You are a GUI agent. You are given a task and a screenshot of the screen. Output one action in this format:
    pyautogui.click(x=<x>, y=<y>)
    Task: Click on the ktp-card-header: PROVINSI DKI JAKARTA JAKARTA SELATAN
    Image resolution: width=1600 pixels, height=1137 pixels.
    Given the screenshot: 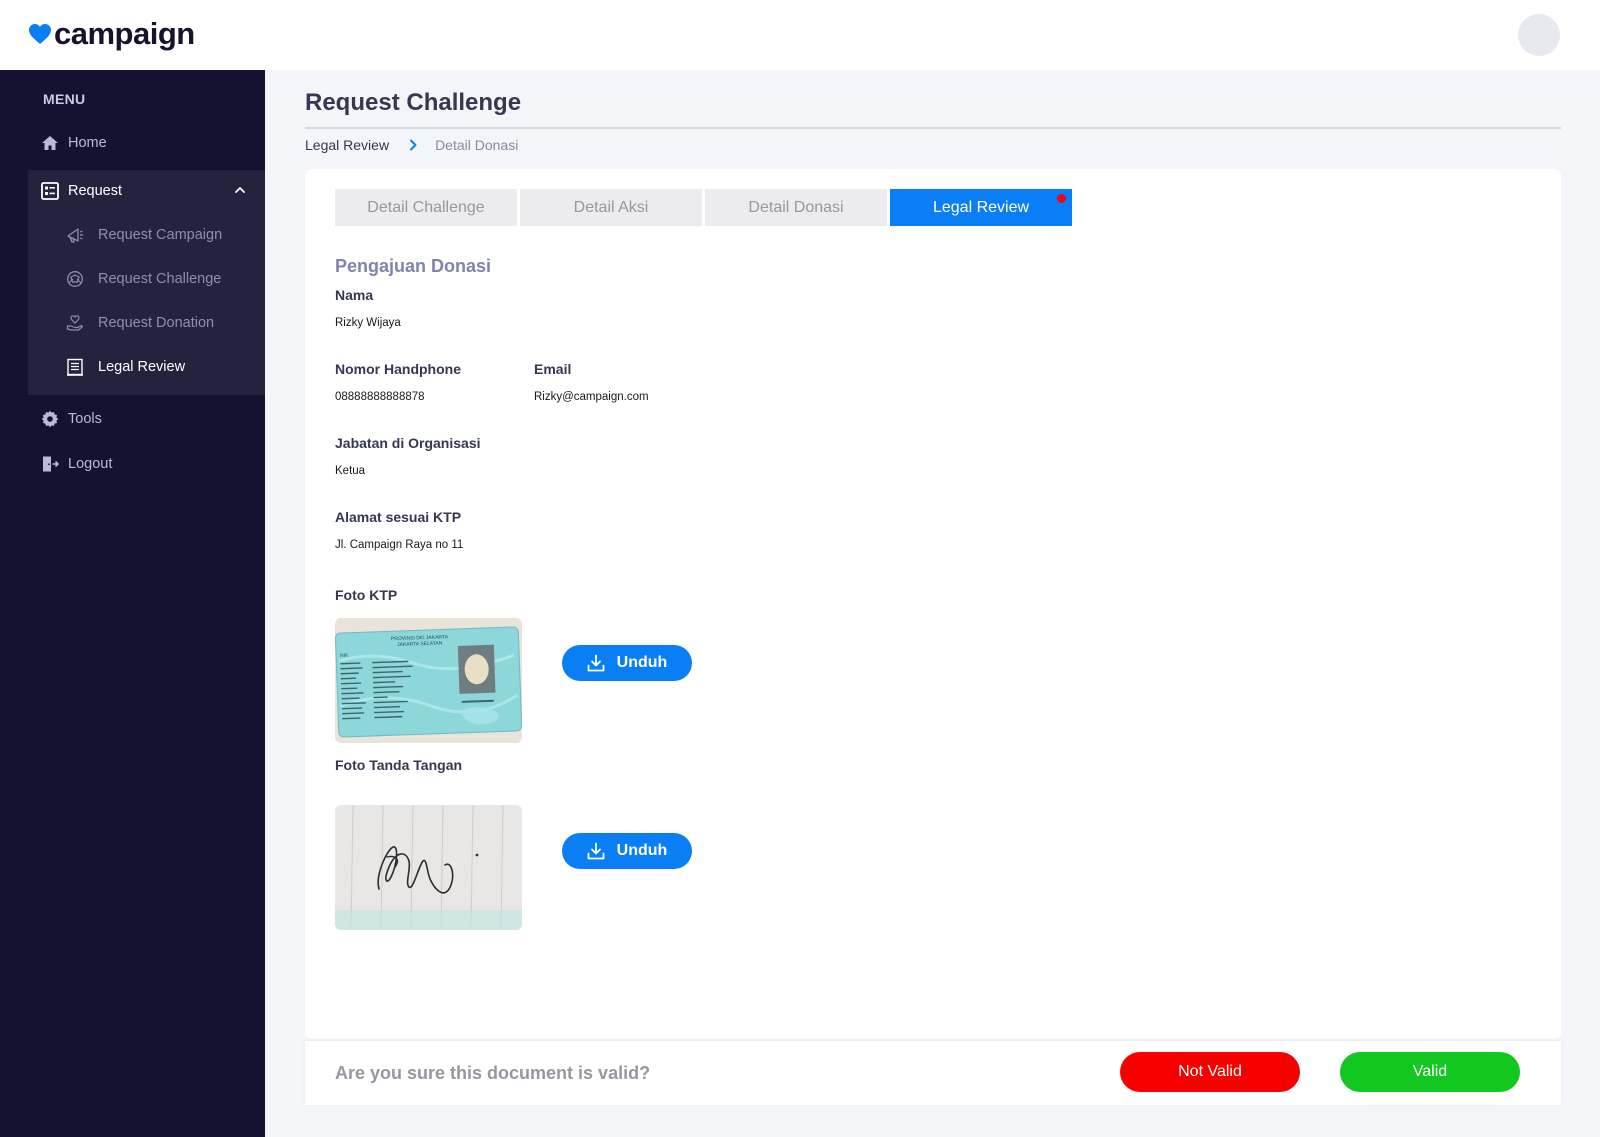 What is the action you would take?
    pyautogui.click(x=420, y=641)
    